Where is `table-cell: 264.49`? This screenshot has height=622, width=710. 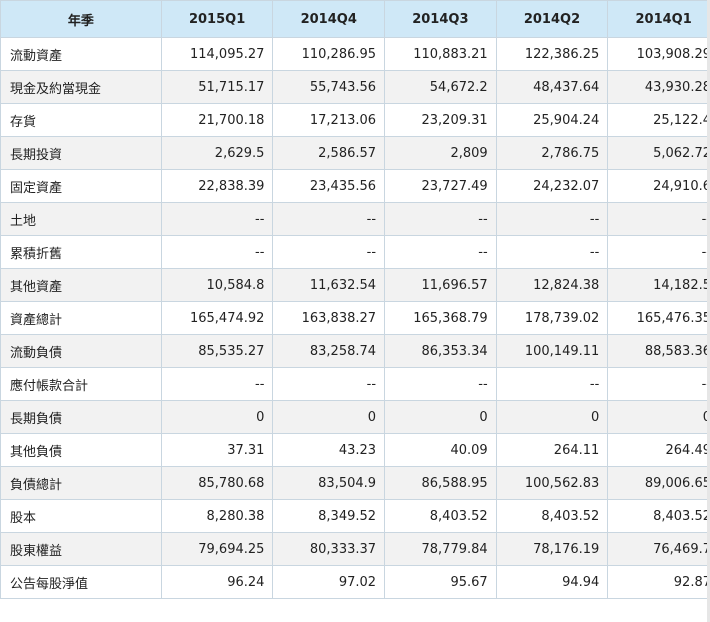 table-cell: 264.49 is located at coordinates (658, 450).